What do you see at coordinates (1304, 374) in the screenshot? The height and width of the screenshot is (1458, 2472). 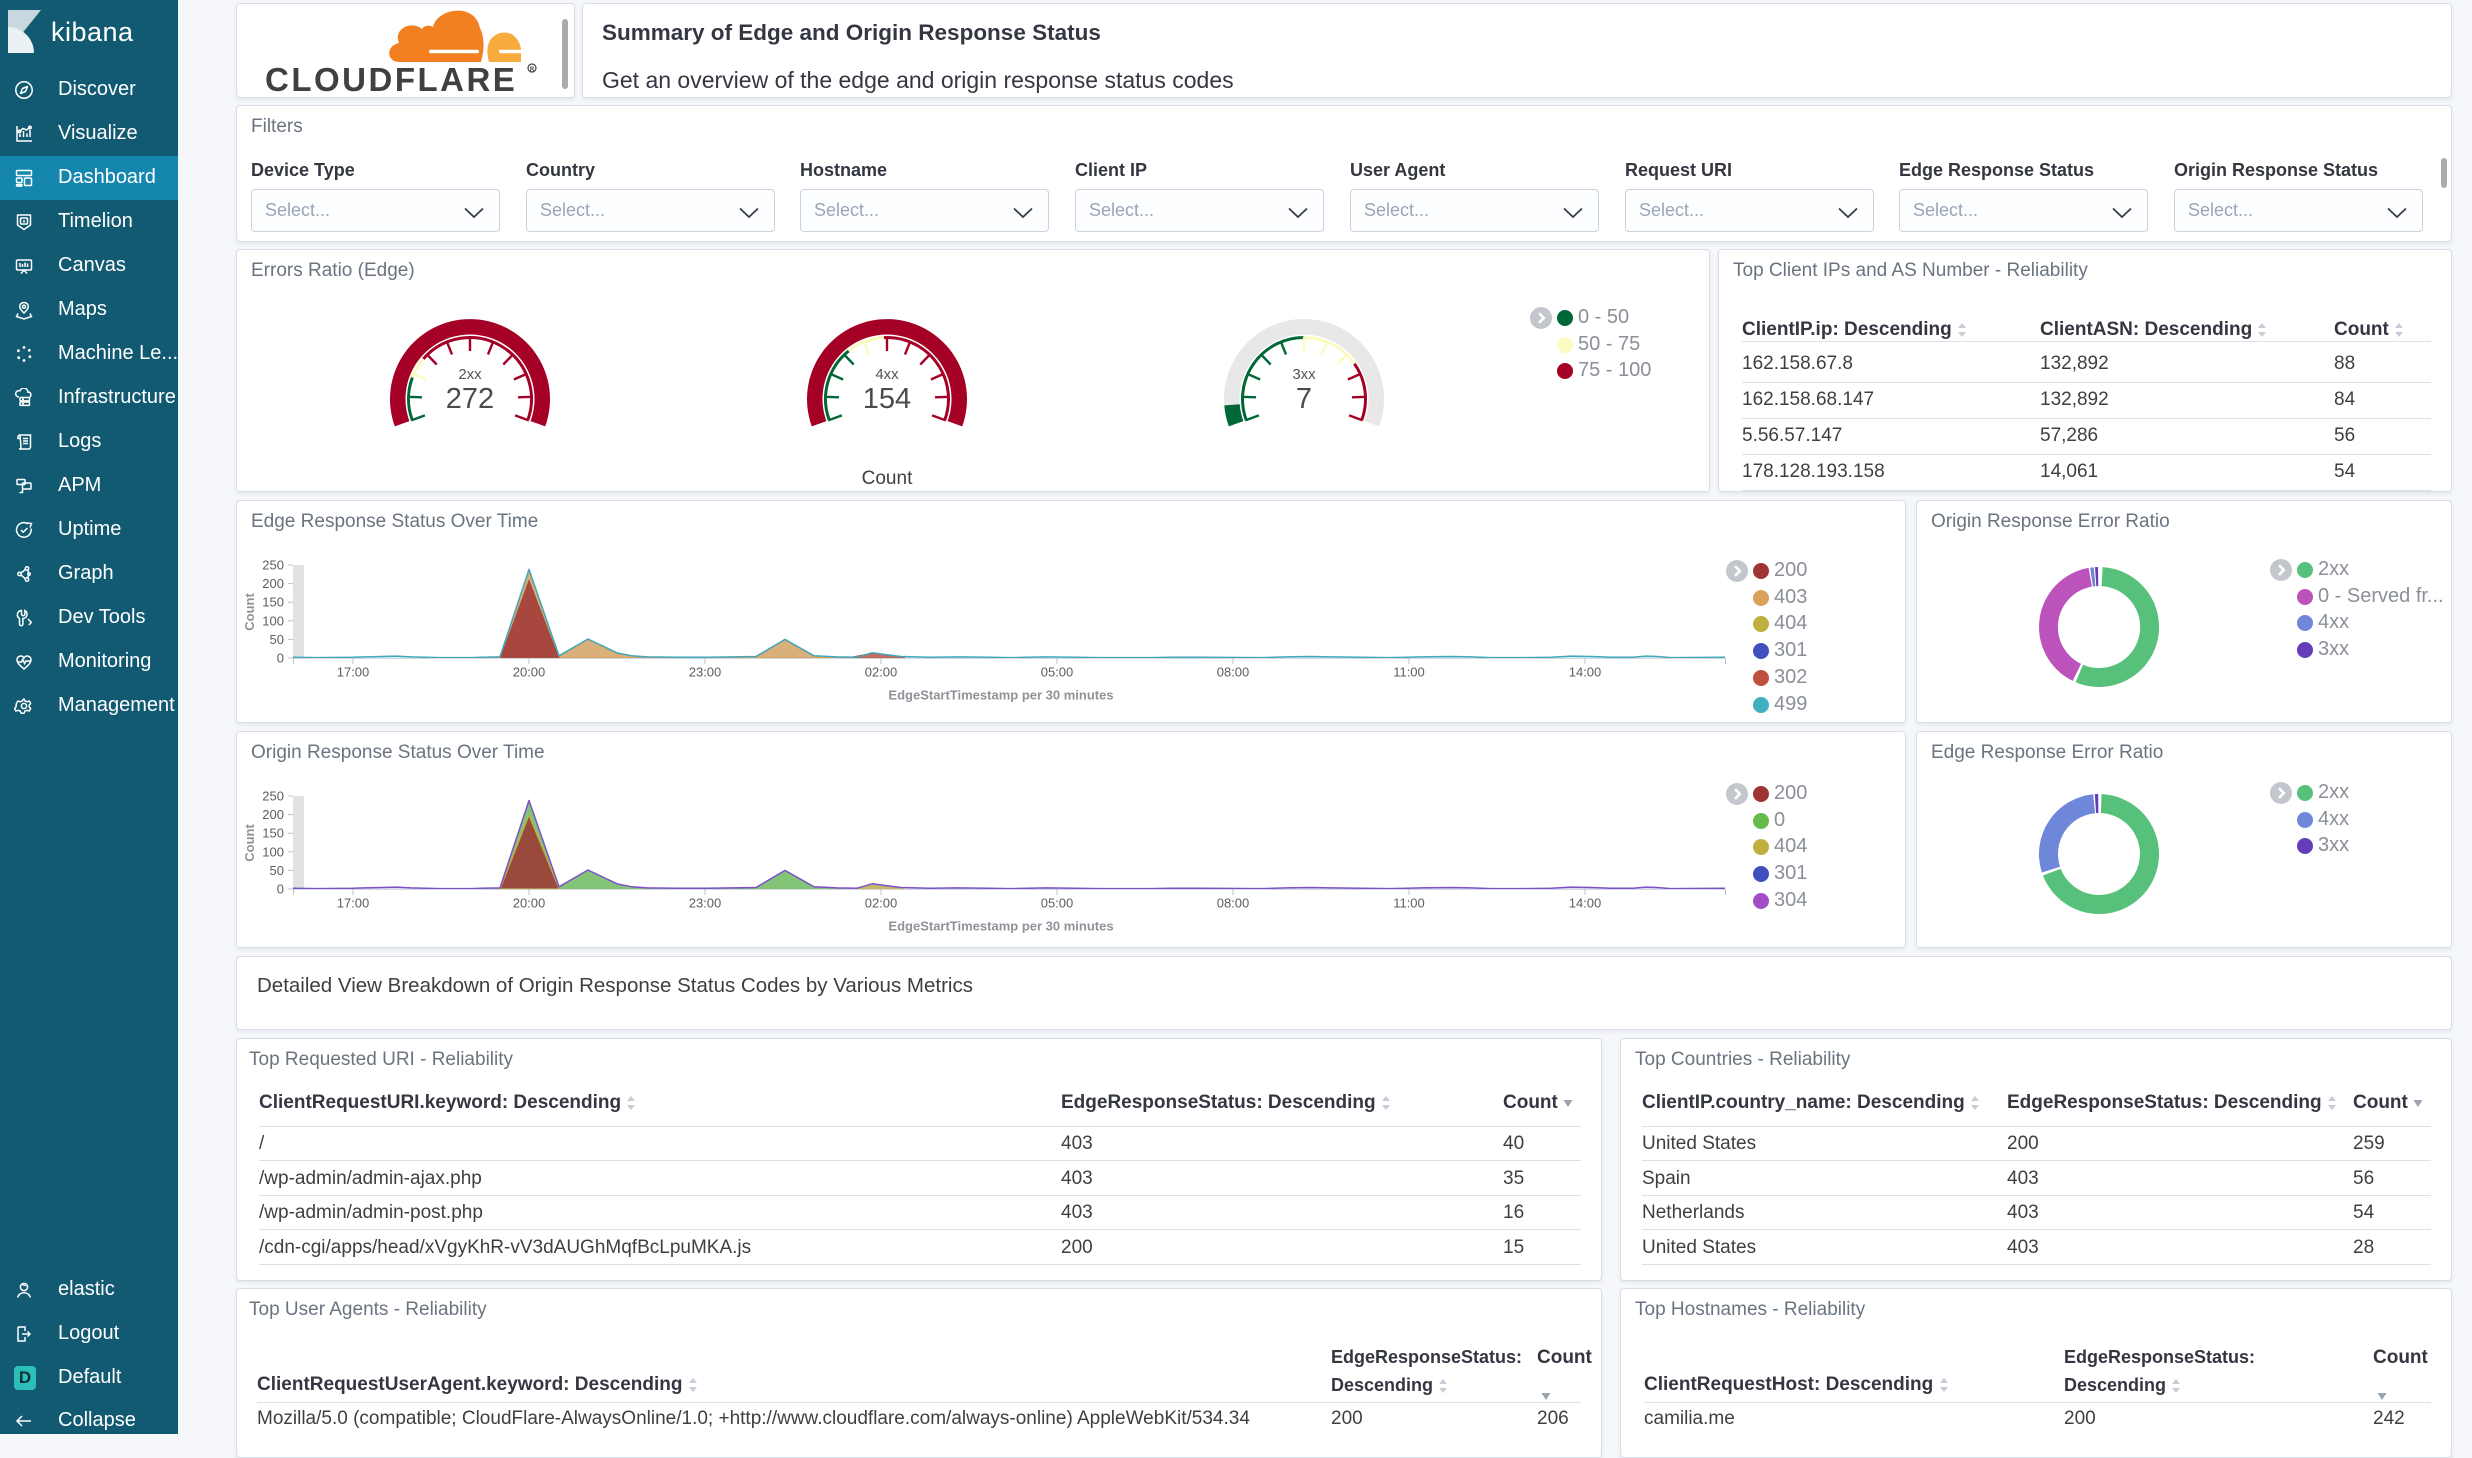 I see `svg-text: 3xx` at bounding box center [1304, 374].